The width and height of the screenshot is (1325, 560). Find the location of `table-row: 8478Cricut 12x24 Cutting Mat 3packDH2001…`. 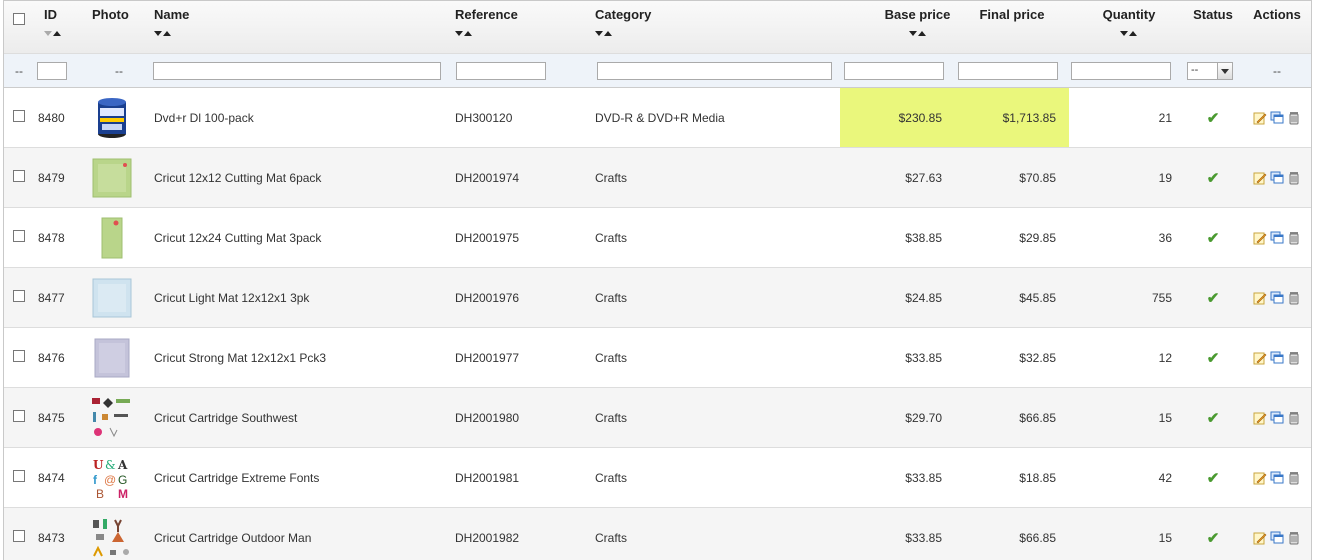

table-row: 8478Cricut 12x24 Cutting Mat 3packDH2001… is located at coordinates (657, 238).